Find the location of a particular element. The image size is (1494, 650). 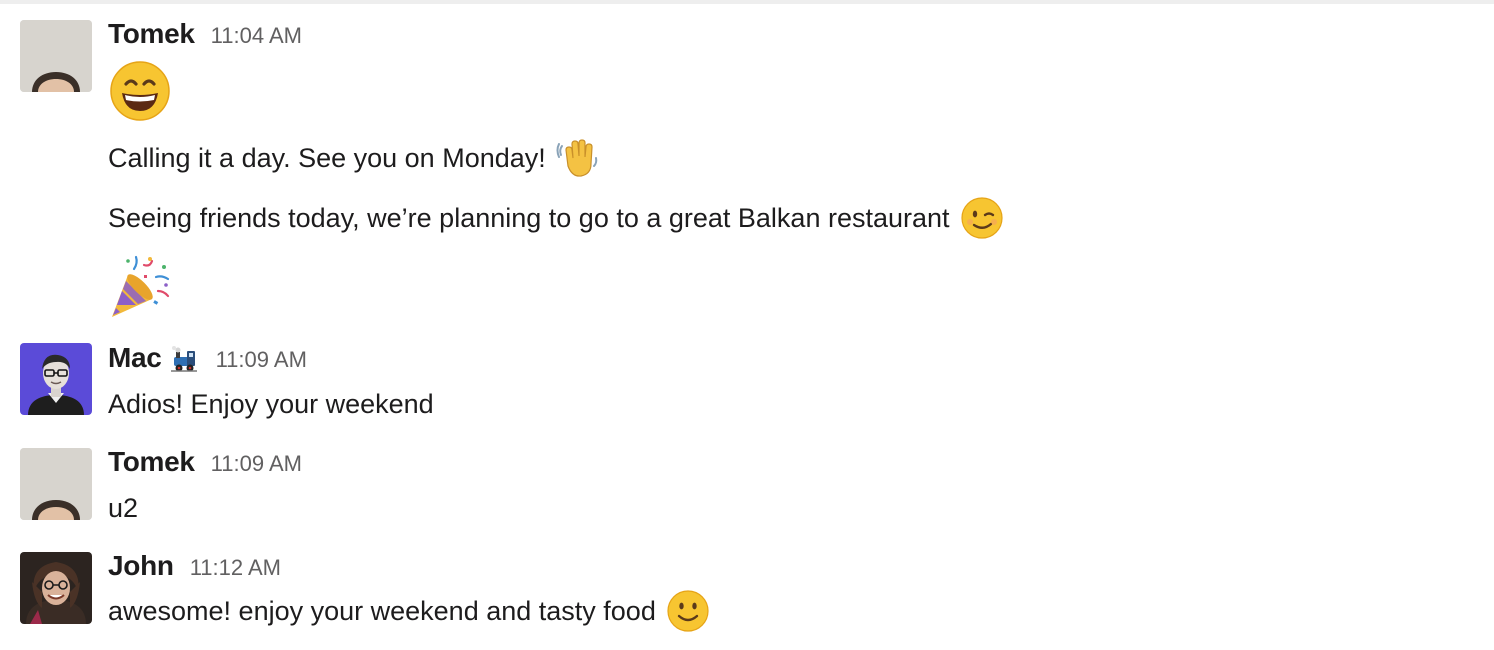

message-header: John 11:12 AM is located at coordinates (194, 568).